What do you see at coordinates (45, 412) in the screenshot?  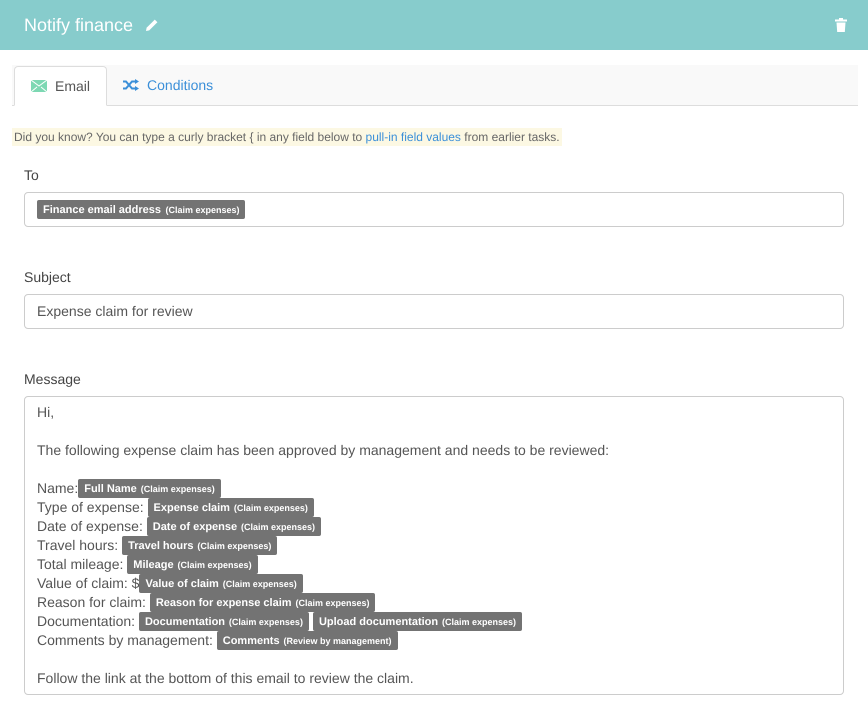 I see `message-text: Hi,` at bounding box center [45, 412].